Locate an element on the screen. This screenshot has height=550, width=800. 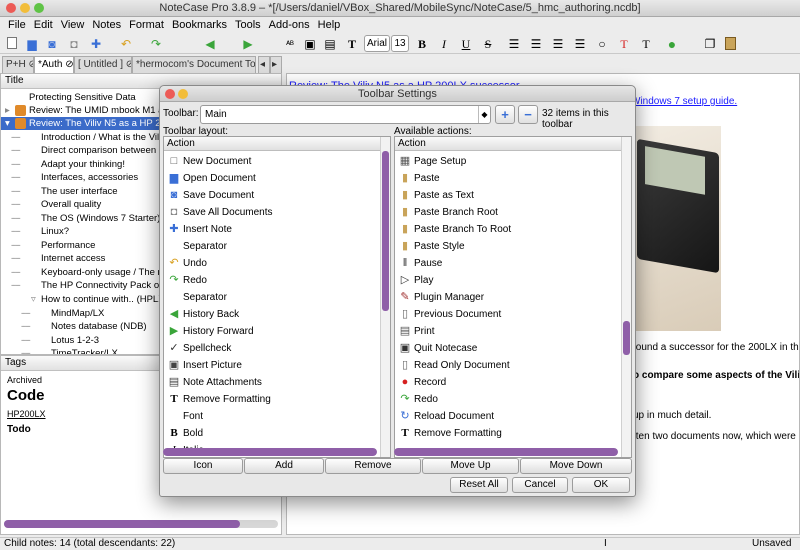
layout-vscroll-thumb is located at coordinates (385, 231).